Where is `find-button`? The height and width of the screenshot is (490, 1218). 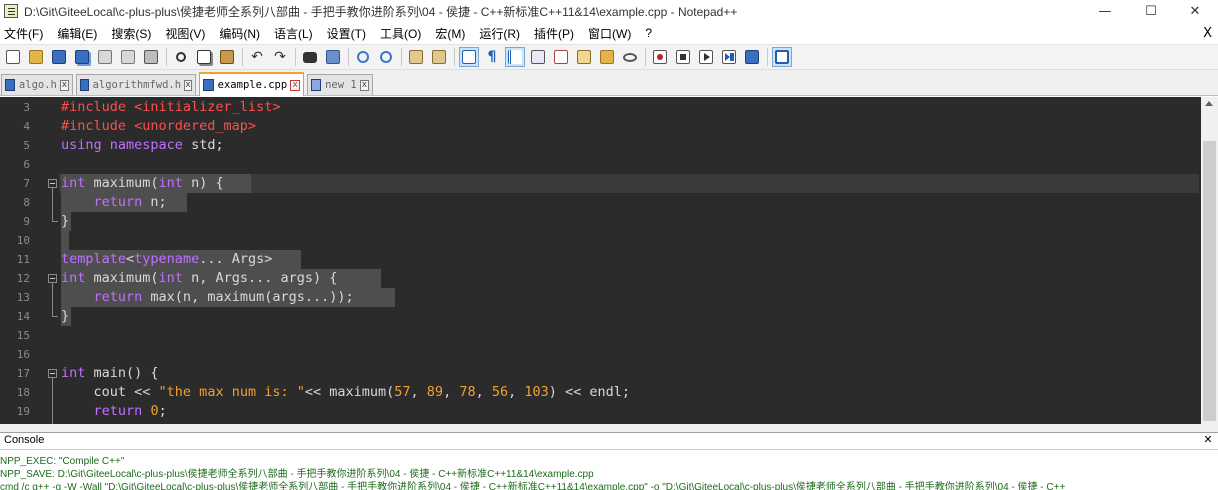 find-button is located at coordinates (310, 57).